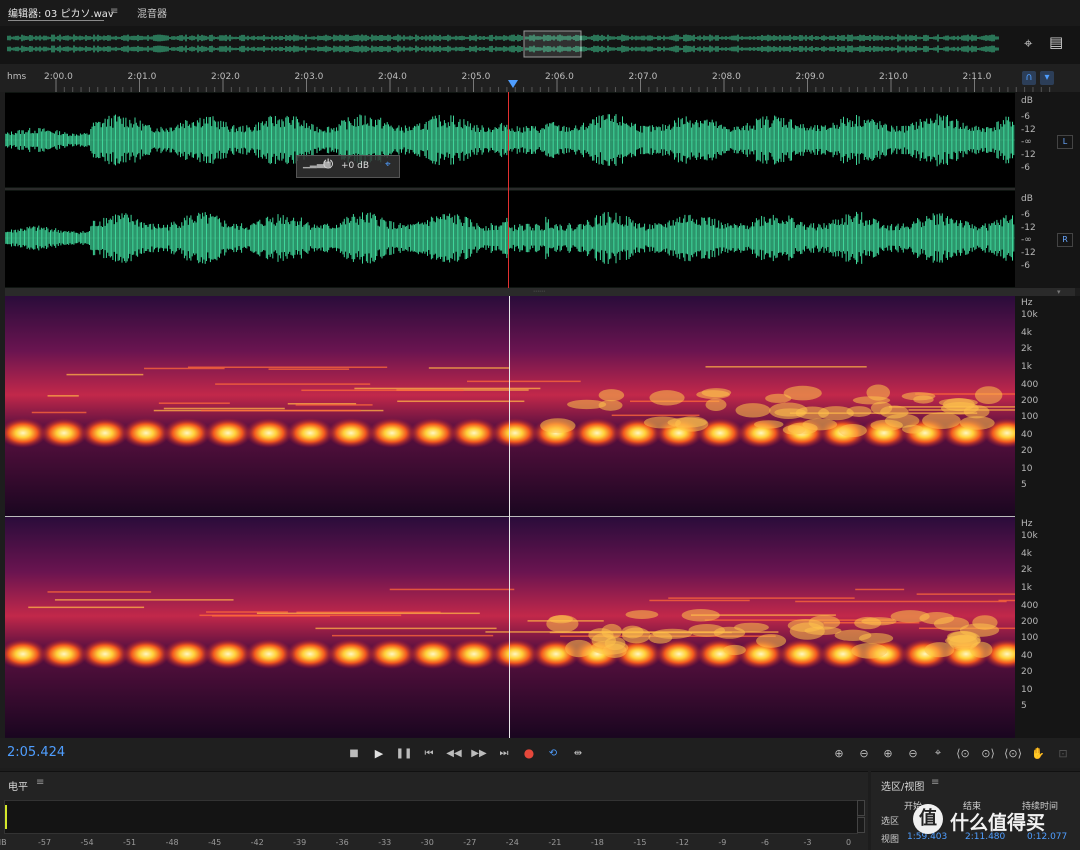  I want to click on zoom-in-right-icon: ⊙⟩, so click(988, 753).